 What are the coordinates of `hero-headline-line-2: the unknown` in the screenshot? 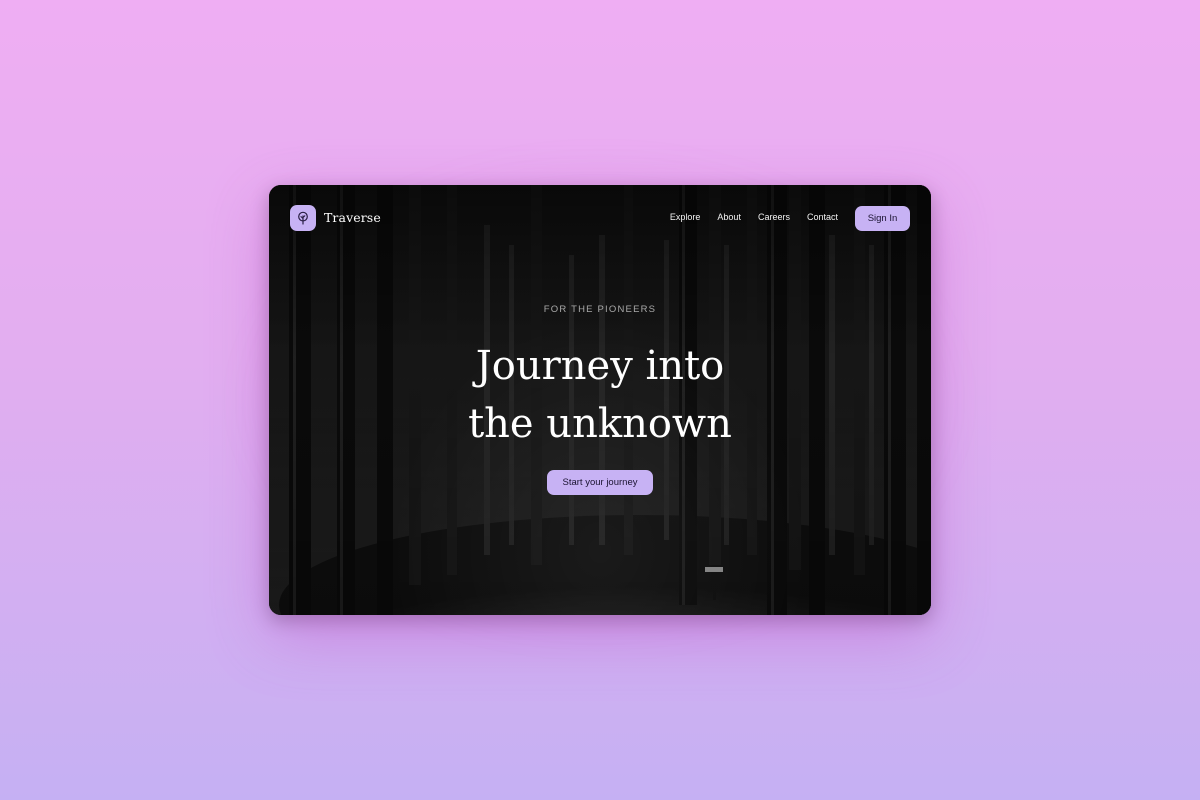 It's located at (600, 424).